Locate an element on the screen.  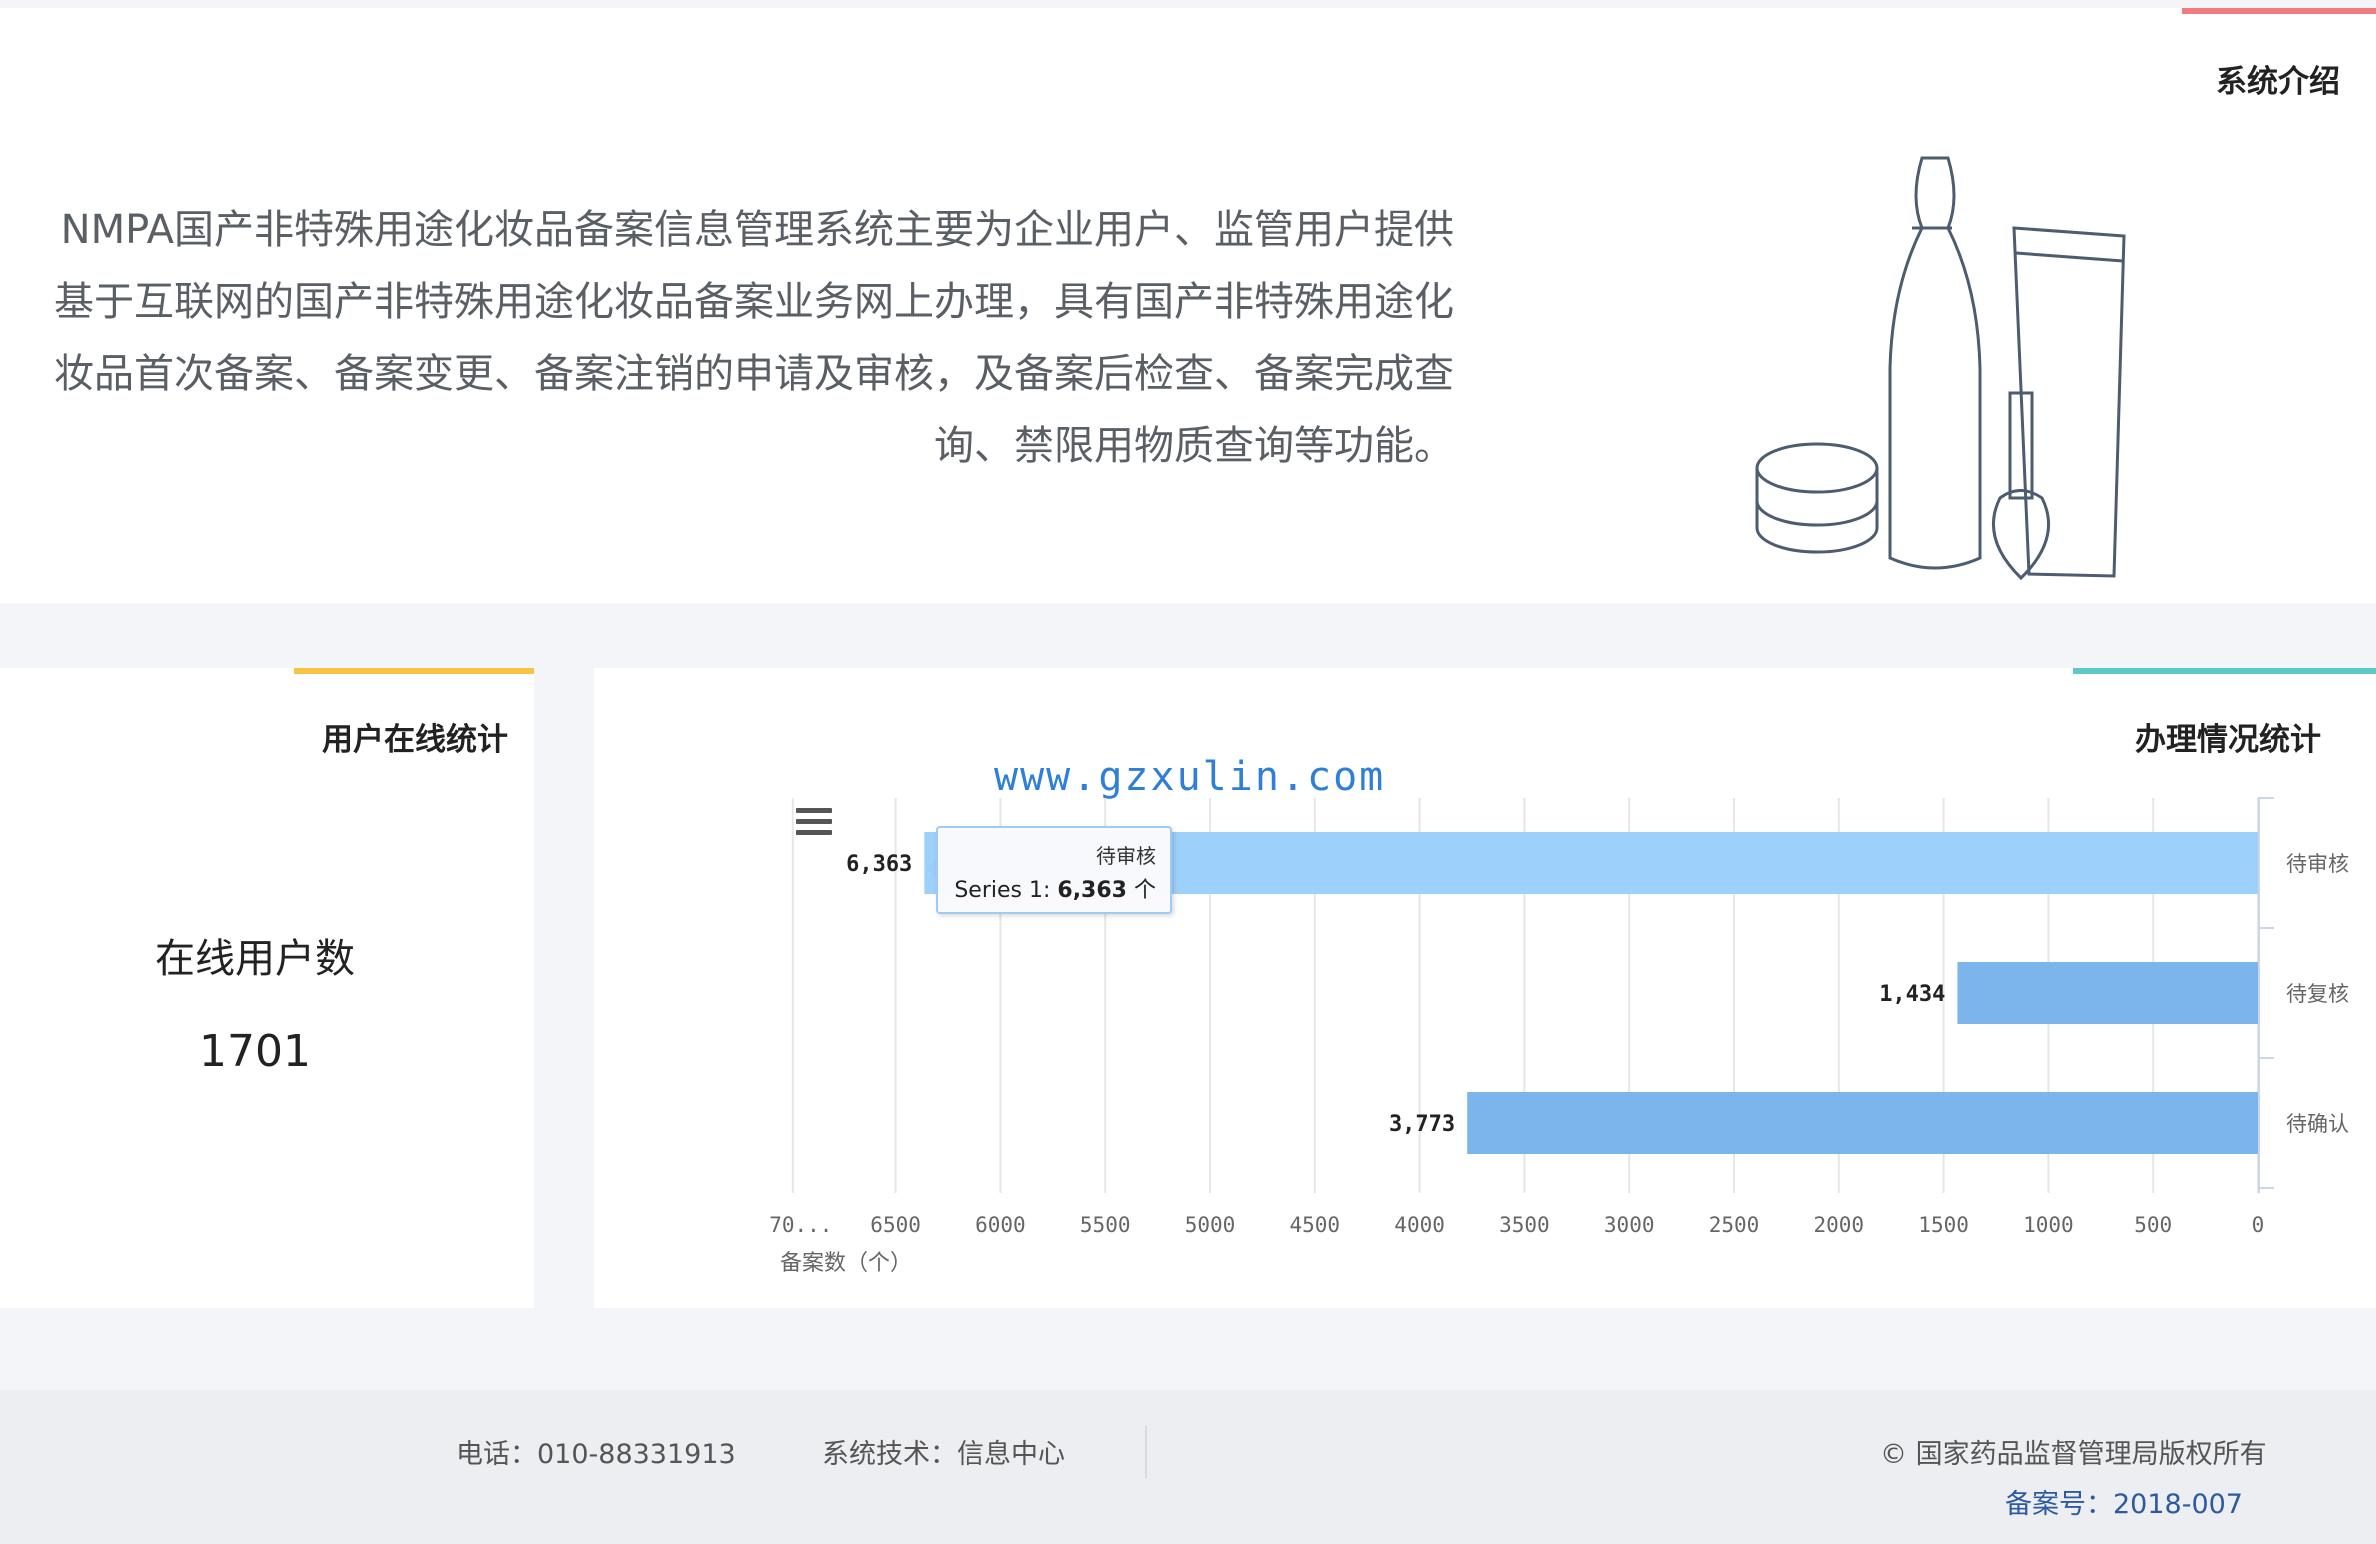
x-axis-title: 备案数（个） is located at coordinates (846, 1263).